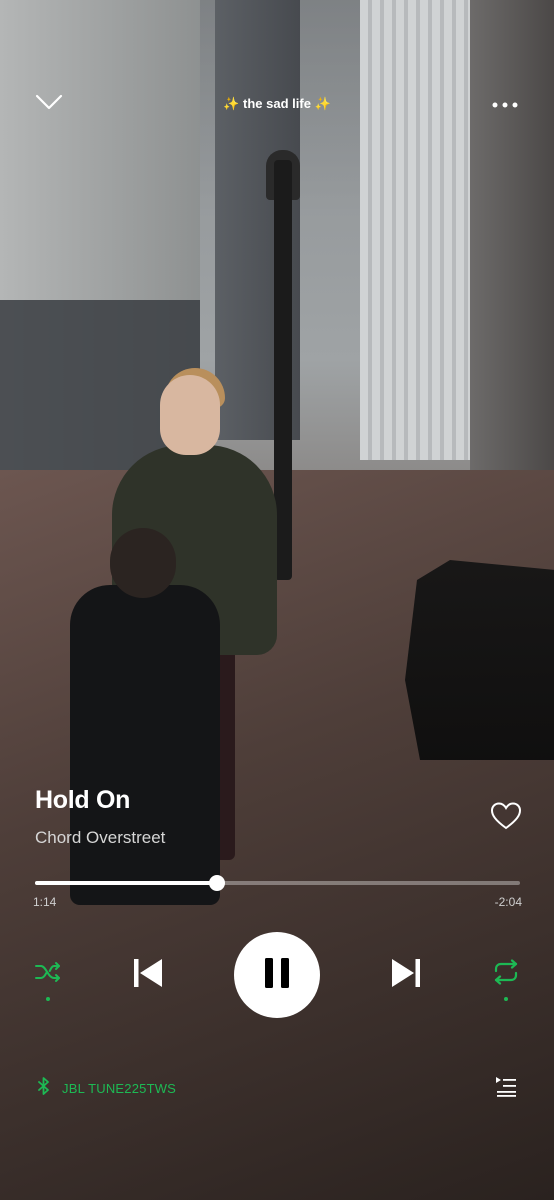 The image size is (554, 1200). I want to click on connected-device: JBL TUNE225TWS, so click(107, 1088).